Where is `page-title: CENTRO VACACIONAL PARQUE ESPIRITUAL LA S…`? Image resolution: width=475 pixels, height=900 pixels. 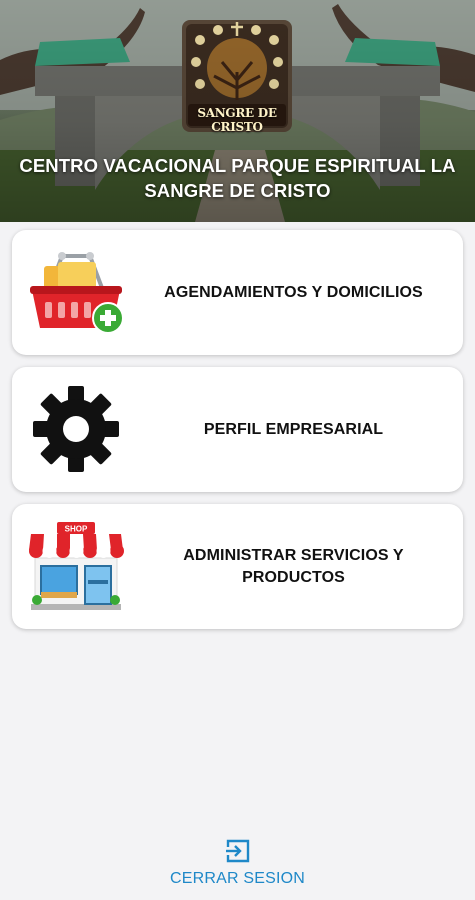
page-title: CENTRO VACACIONAL PARQUE ESPIRITUAL LA S… is located at coordinates (237, 178).